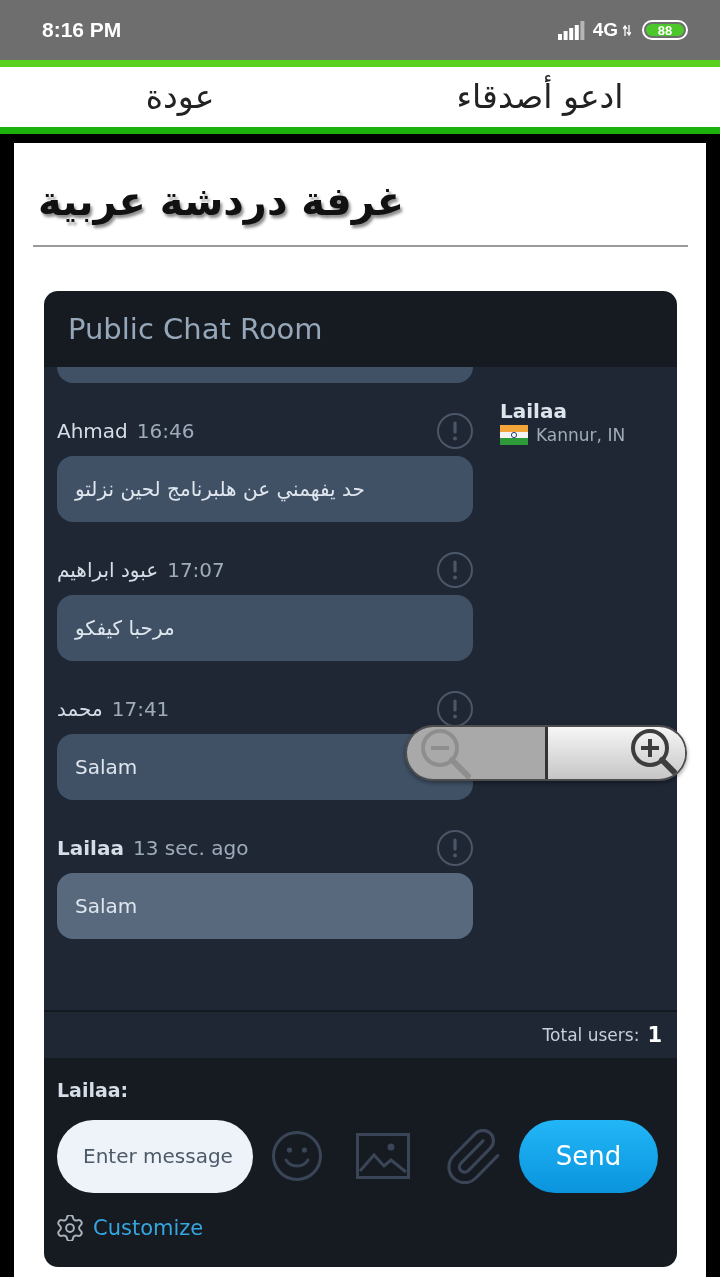 The image size is (720, 1277). What do you see at coordinates (93, 1090) in the screenshot?
I see `composer-user-label: Lailaa:` at bounding box center [93, 1090].